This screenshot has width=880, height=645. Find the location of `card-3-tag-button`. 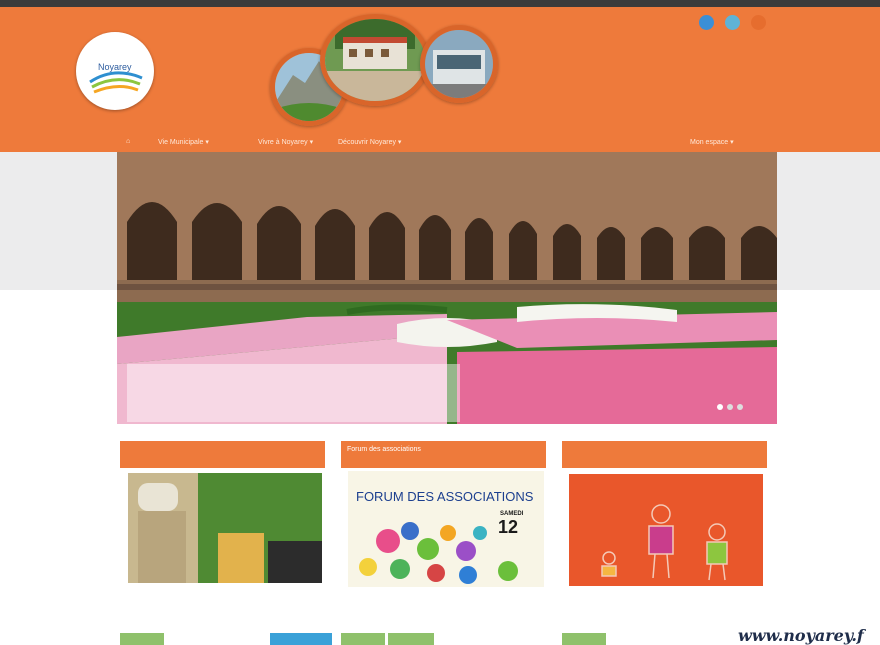

card-3-tag-button is located at coordinates (584, 639).